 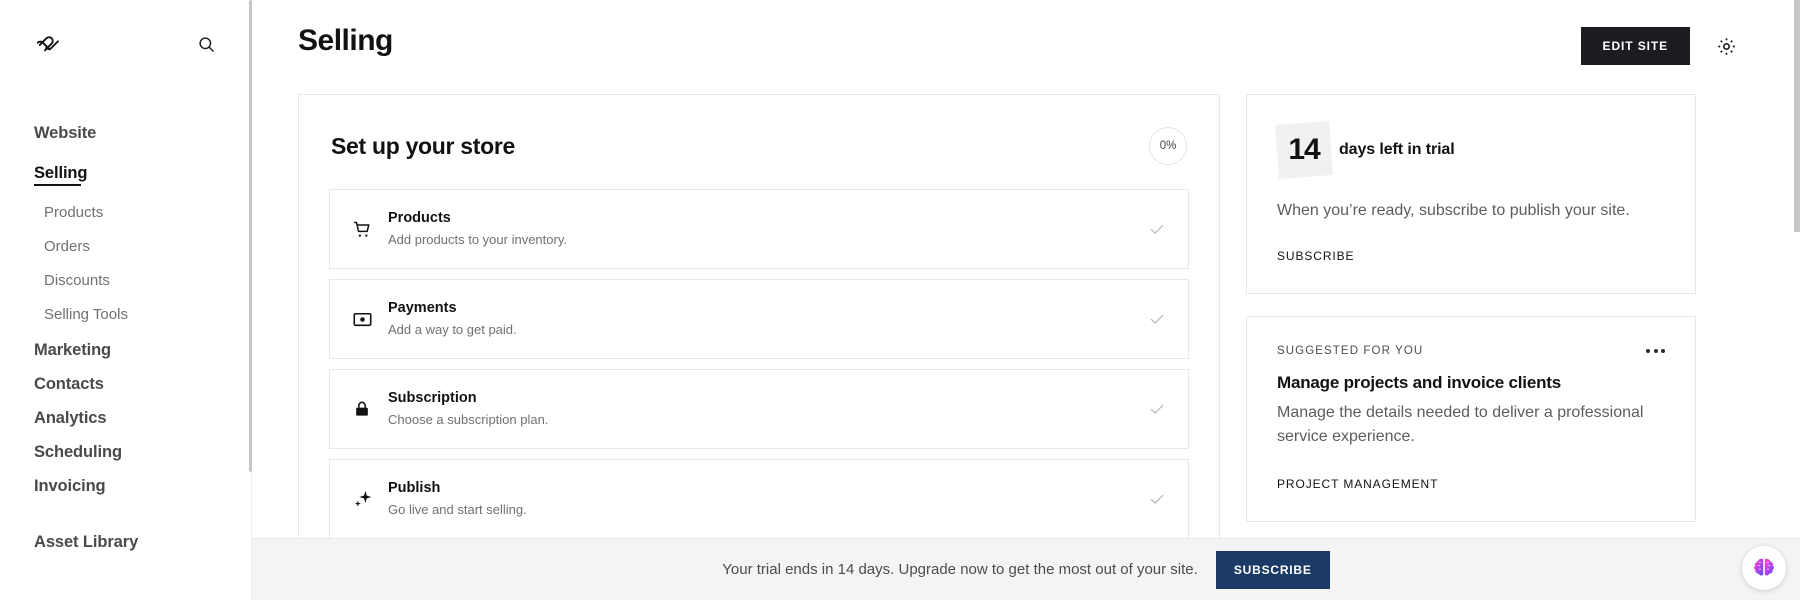 What do you see at coordinates (414, 488) in the screenshot?
I see `task-title: Publish` at bounding box center [414, 488].